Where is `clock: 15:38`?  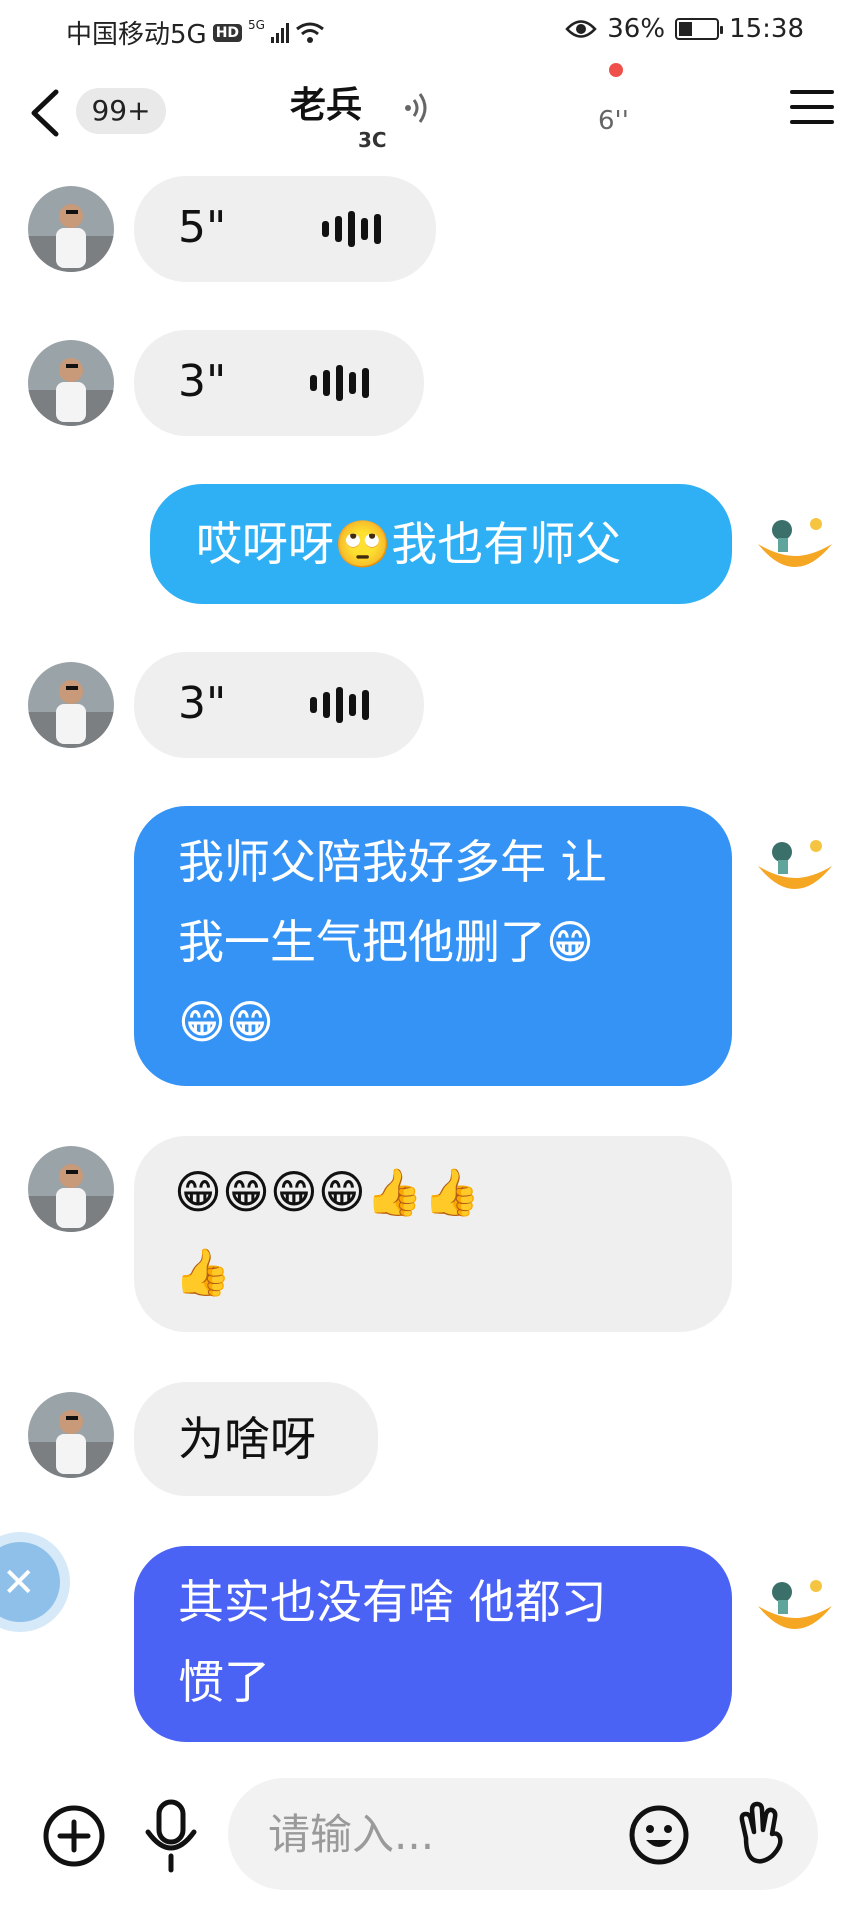
clock: 15:38 is located at coordinates (766, 29).